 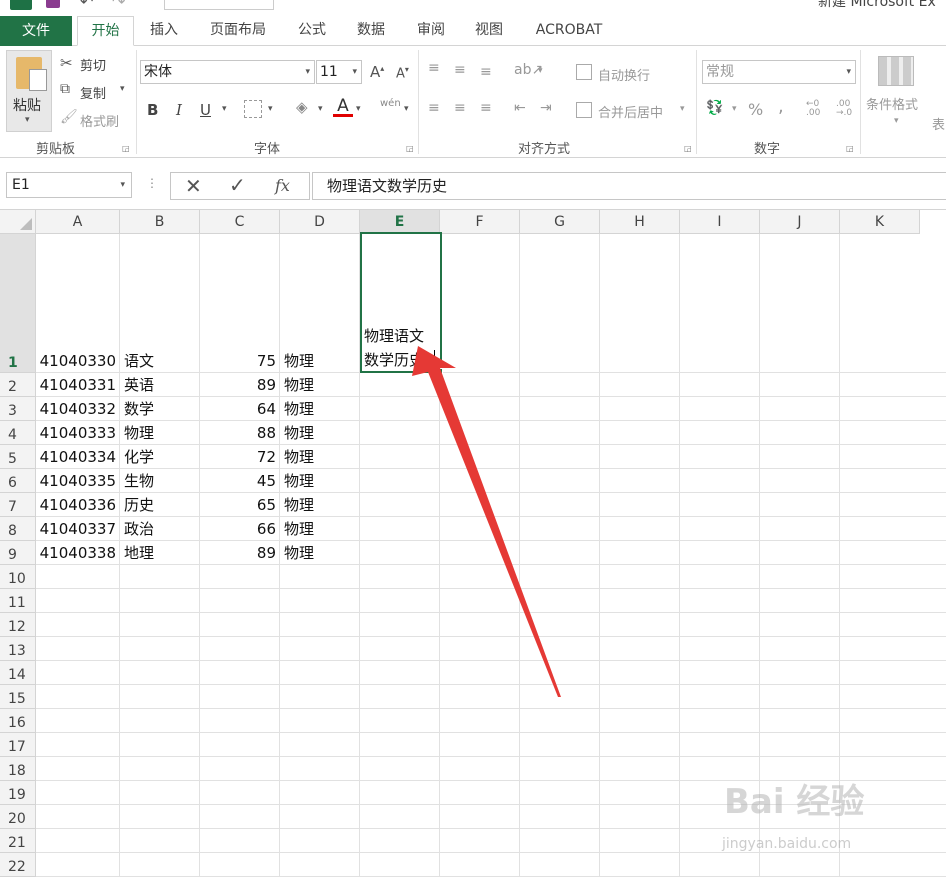 I want to click on align-center-icon: ≡, so click(x=460, y=108).